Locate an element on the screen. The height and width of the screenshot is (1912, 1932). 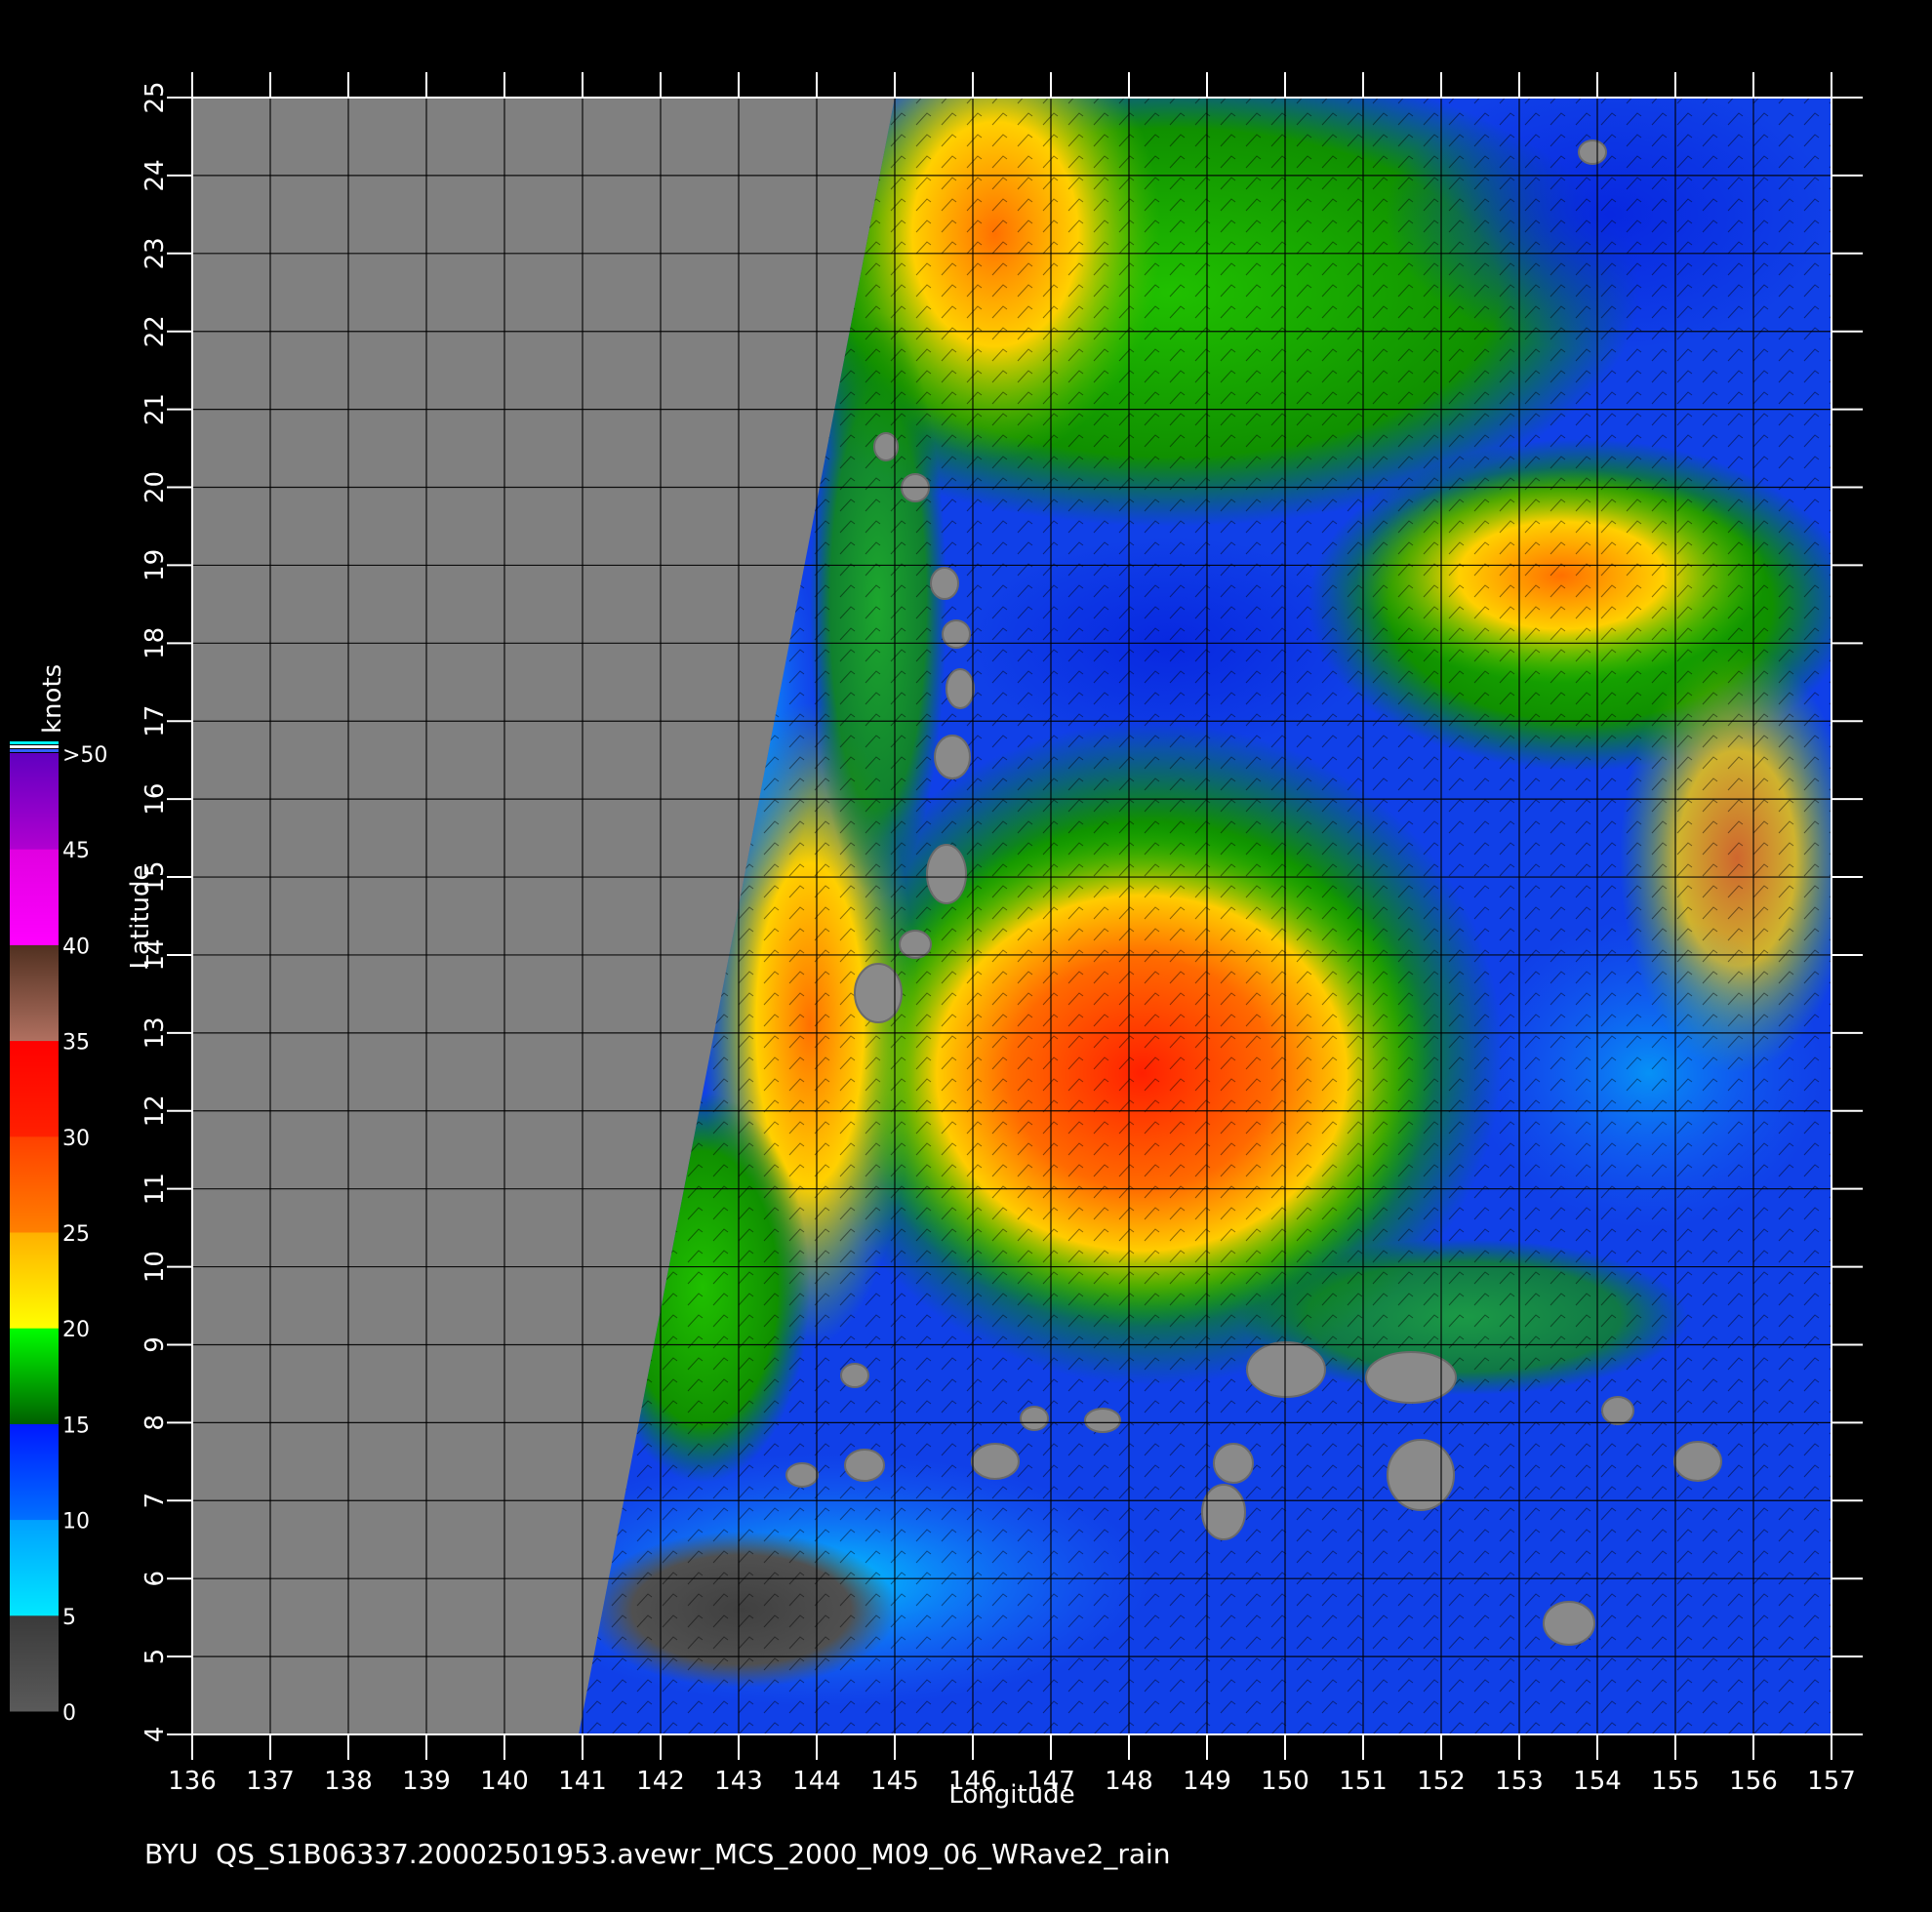
lon-tick-label: 154 is located at coordinates (1597, 1781).